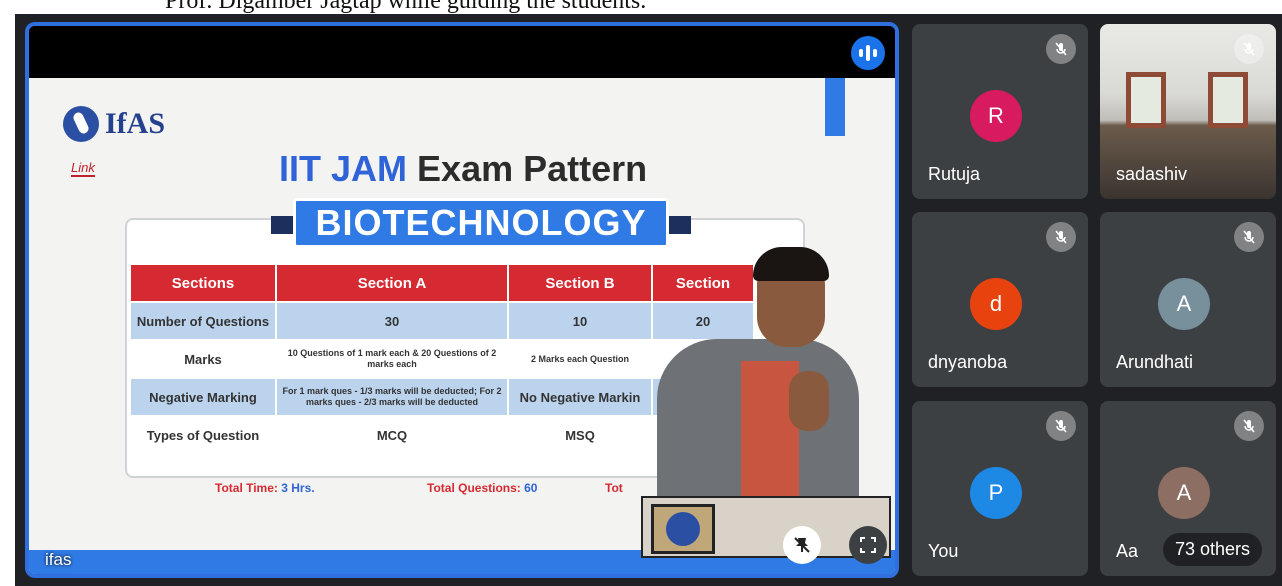 This screenshot has width=1282, height=586. I want to click on slide-title: IIT JAM Exam Pattern, so click(463, 169).